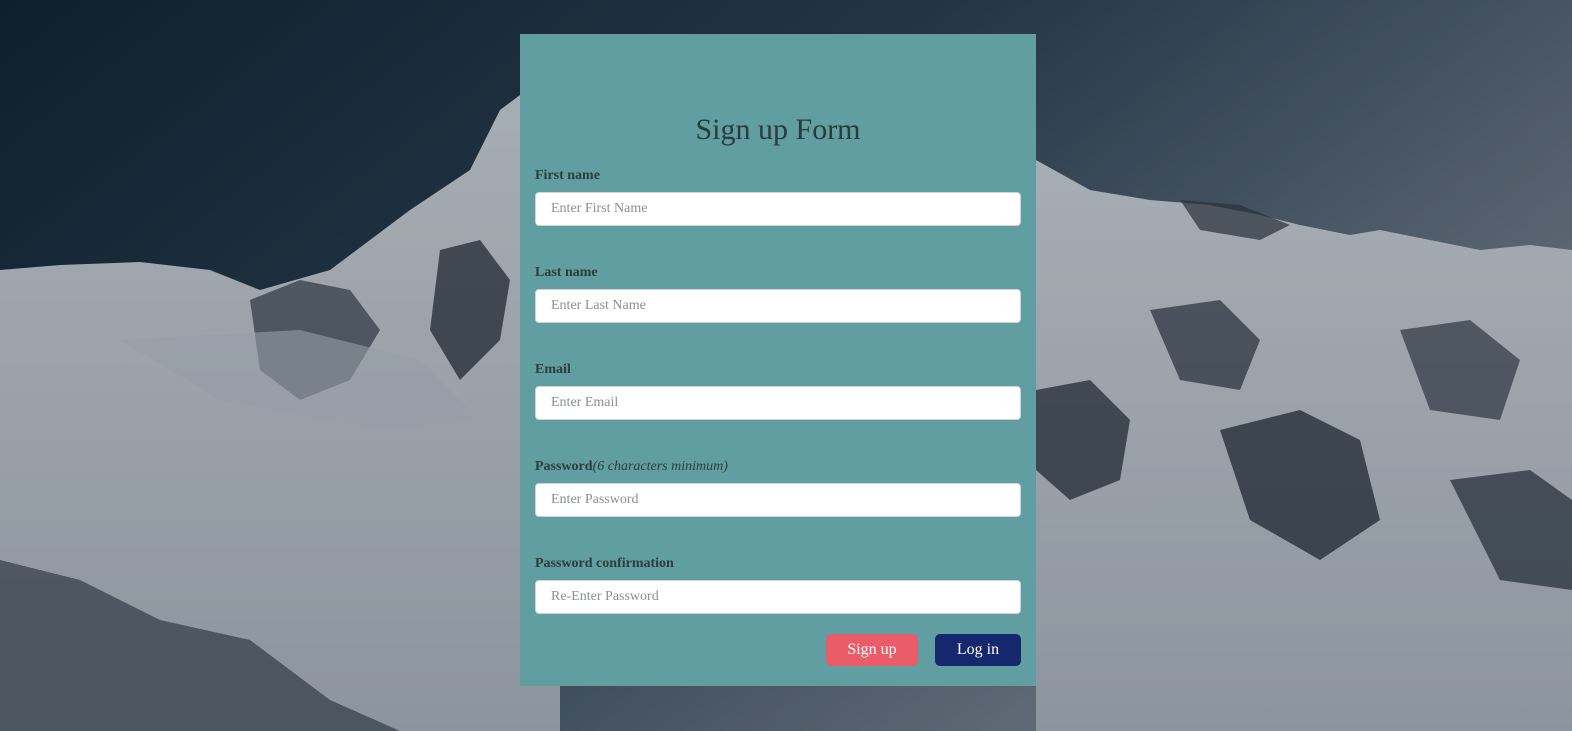 This screenshot has height=731, width=1572. Describe the element at coordinates (778, 403) in the screenshot. I see `email-input` at that location.